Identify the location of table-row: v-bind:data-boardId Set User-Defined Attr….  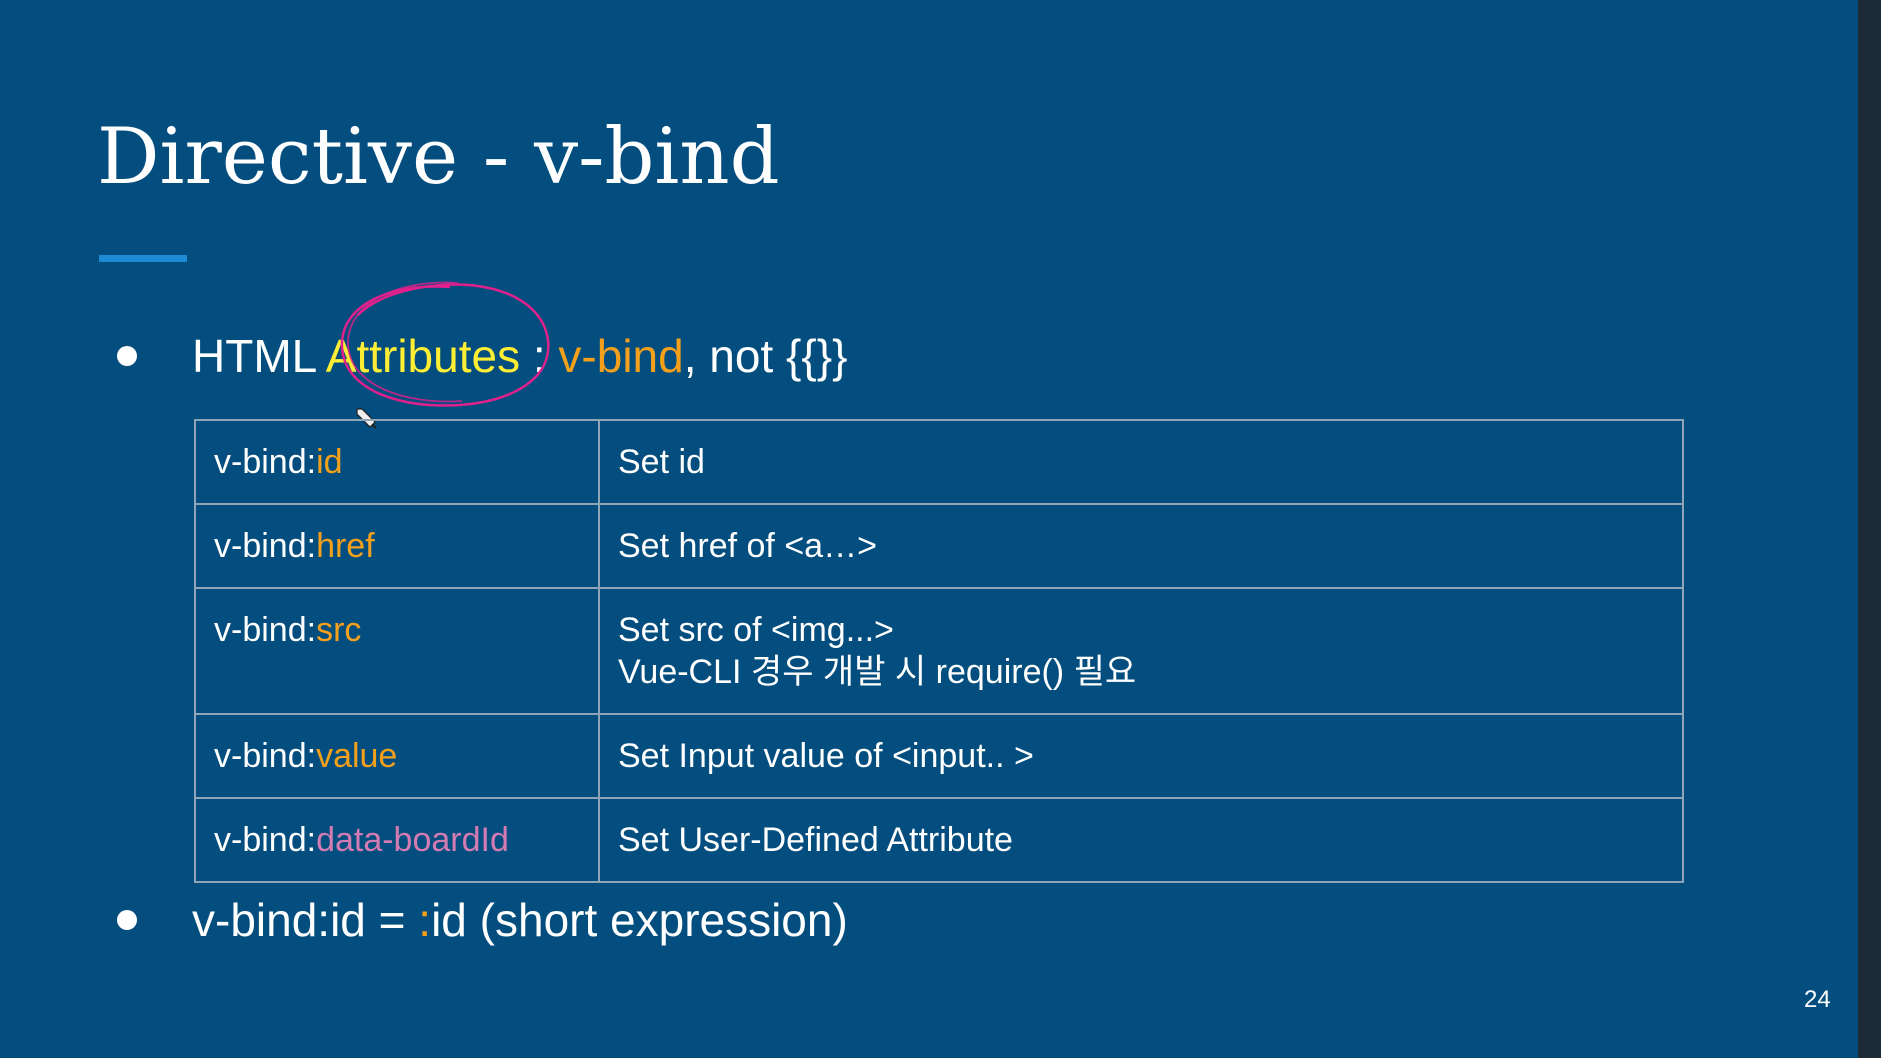
(939, 840).